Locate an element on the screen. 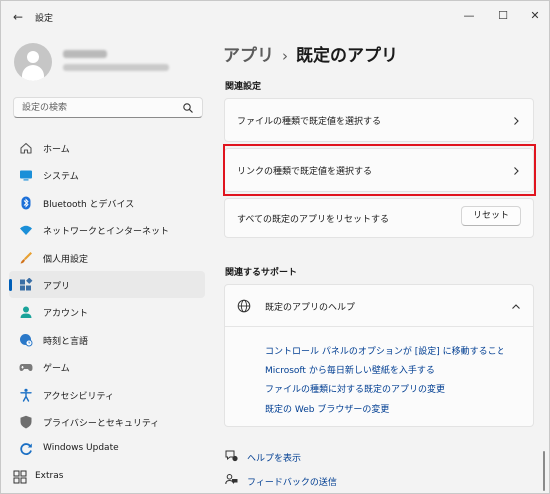 The height and width of the screenshot is (494, 550). help-link: Microsoft から毎日新しい壁紙を入手する is located at coordinates (350, 369).